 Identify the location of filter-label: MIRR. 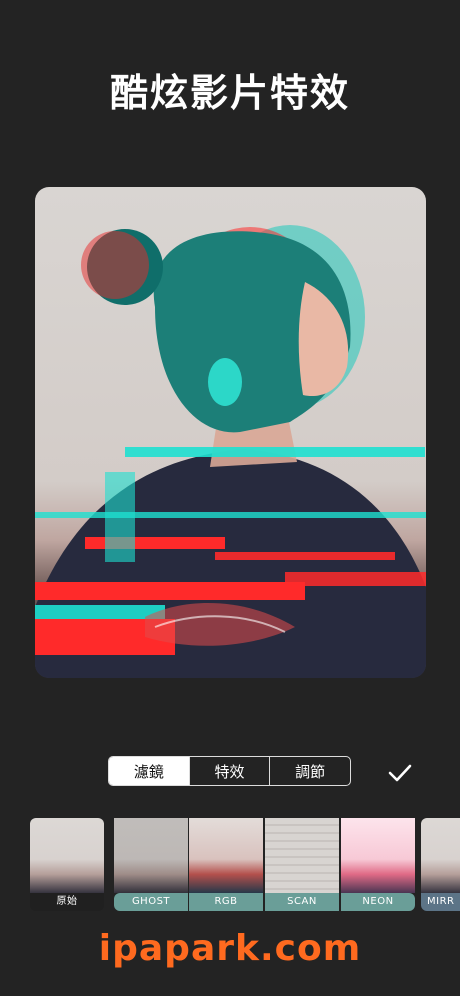
(440, 902).